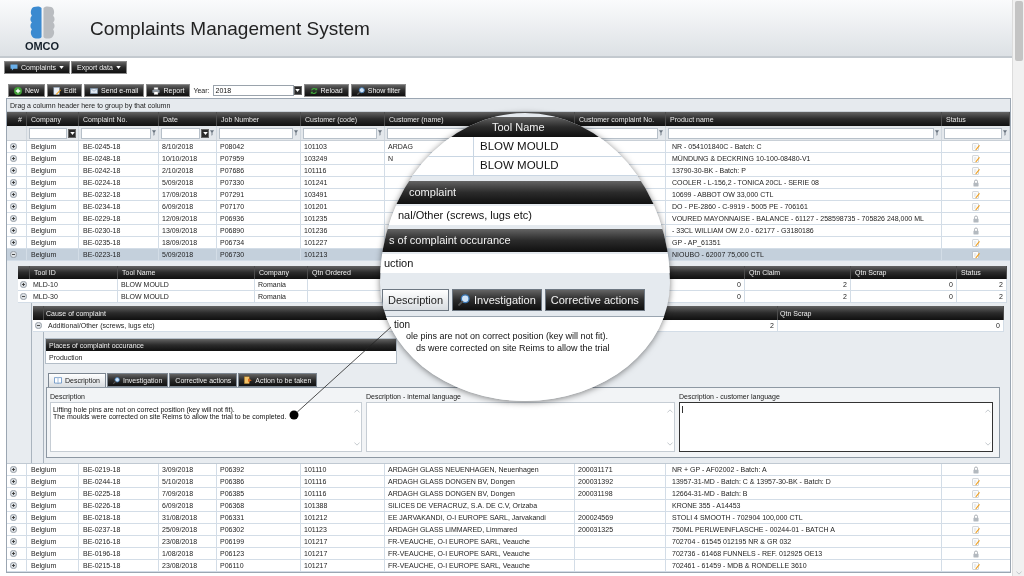  I want to click on field-text: ole pins are not on correct position (key will not fit). ds were corrected on site Reims to allow the trial, so click(507, 342).